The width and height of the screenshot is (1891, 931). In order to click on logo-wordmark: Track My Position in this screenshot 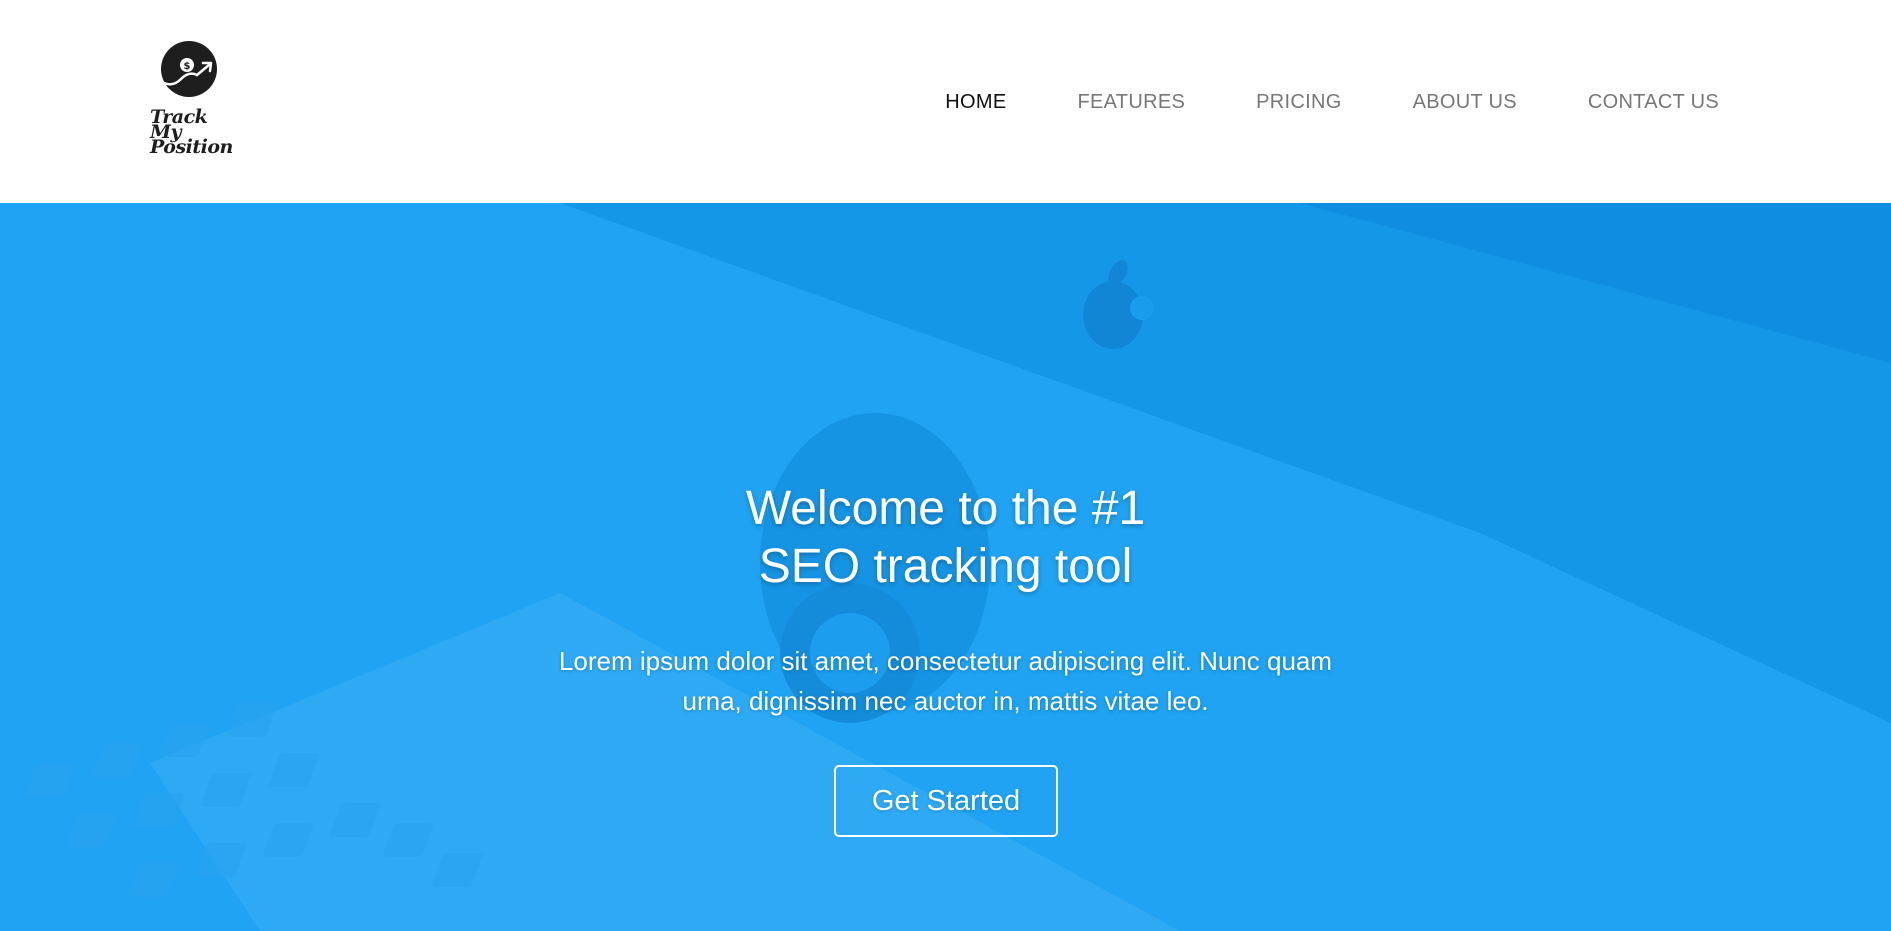, I will do `click(193, 133)`.